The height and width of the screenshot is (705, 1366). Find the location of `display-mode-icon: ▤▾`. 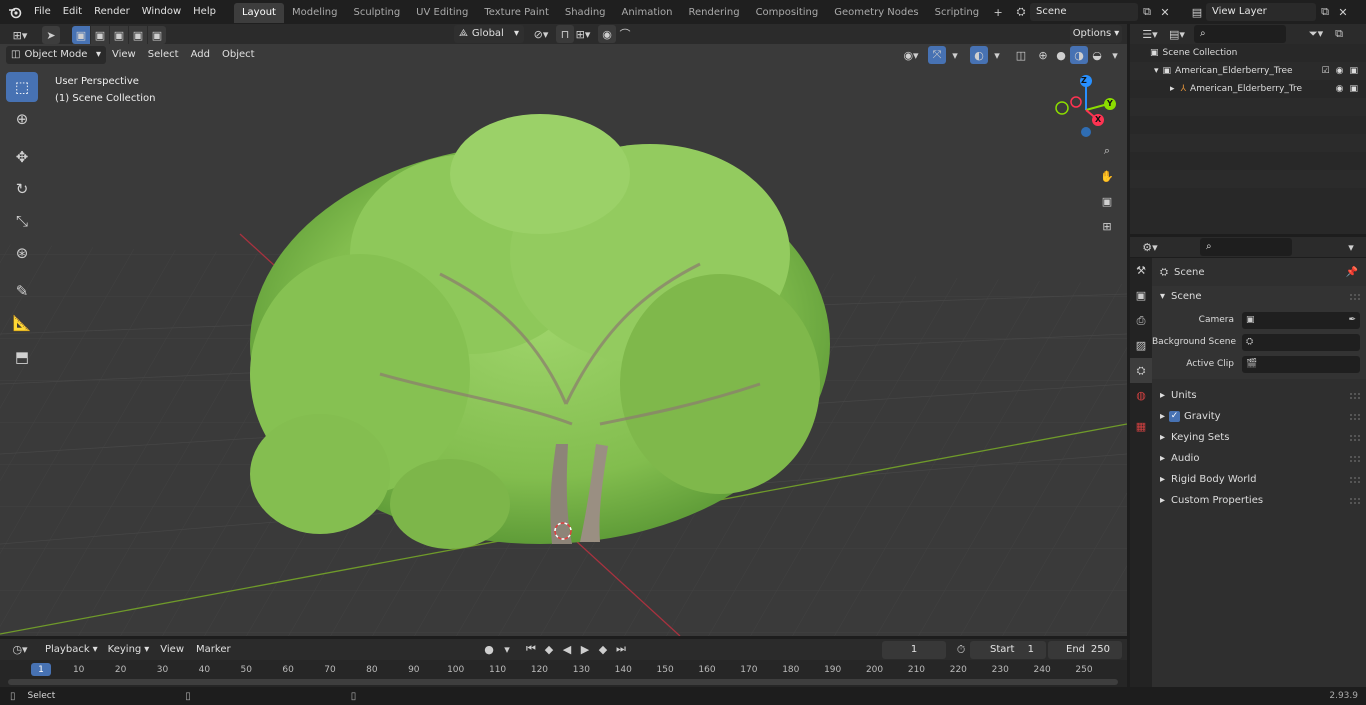

display-mode-icon: ▤▾ is located at coordinates (1177, 34).